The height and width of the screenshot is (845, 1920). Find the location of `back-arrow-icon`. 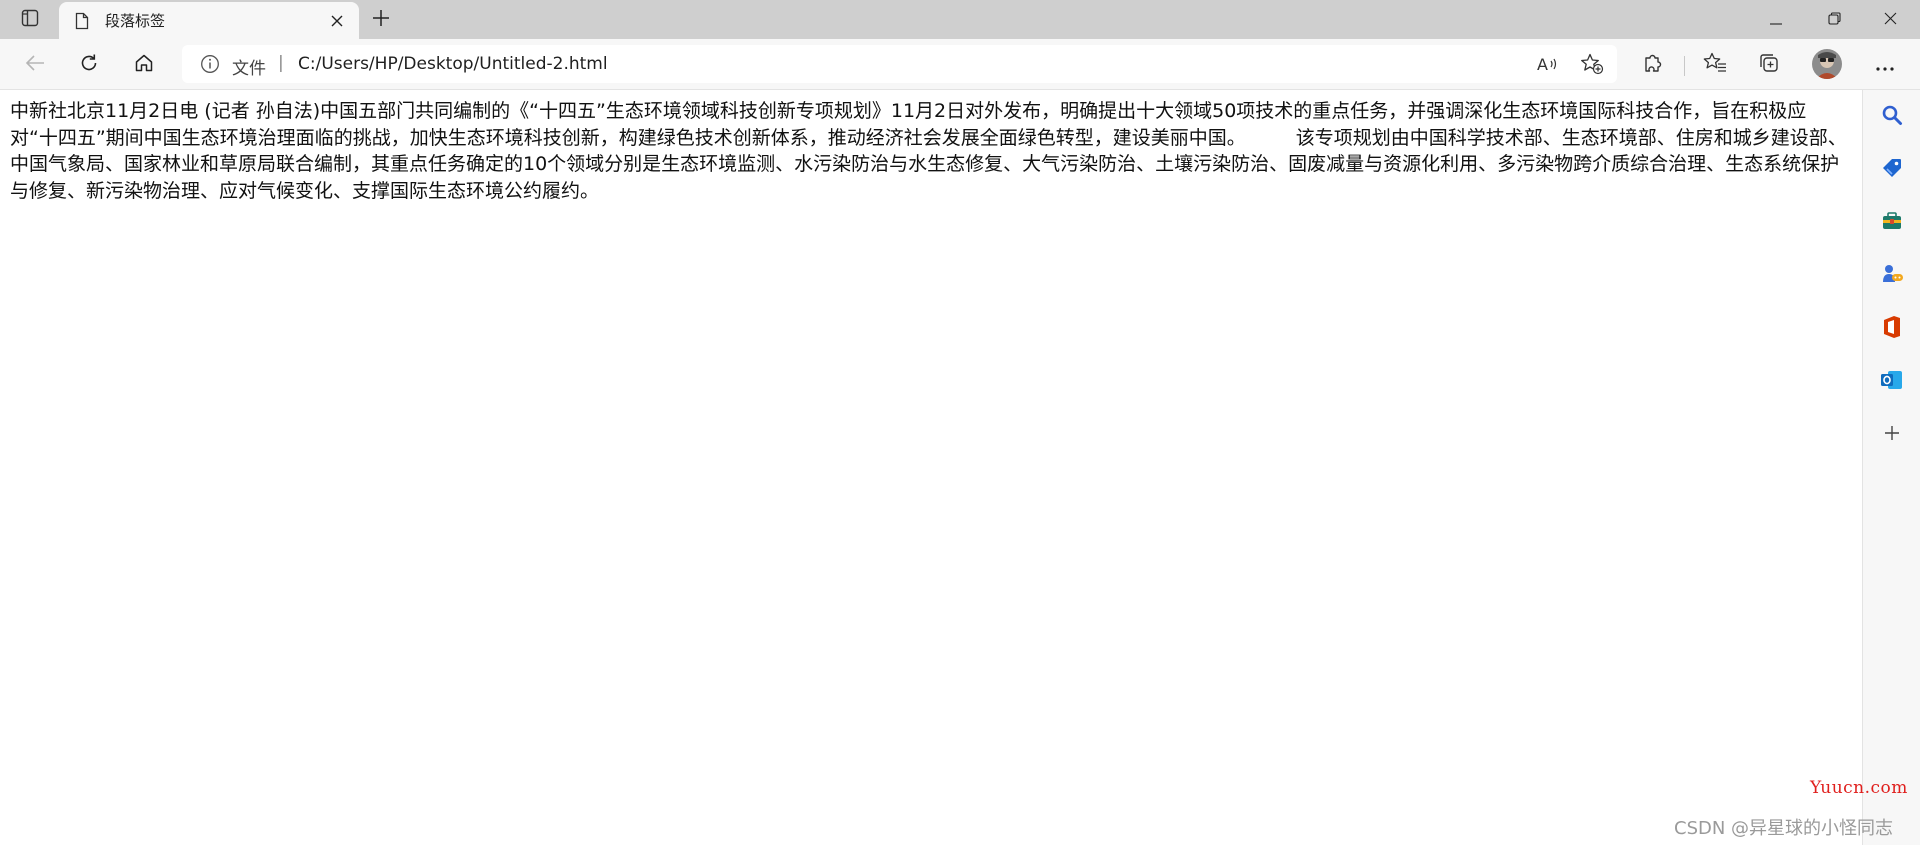

back-arrow-icon is located at coordinates (35, 65).